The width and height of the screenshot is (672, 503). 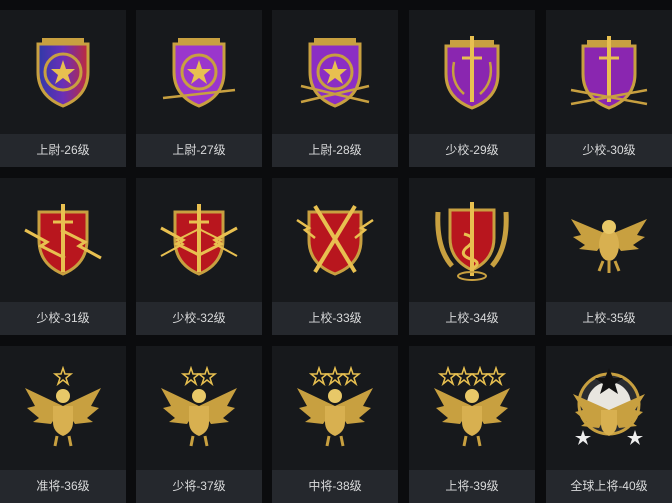 I want to click on badge-label: 上校-33级, so click(x=335, y=318).